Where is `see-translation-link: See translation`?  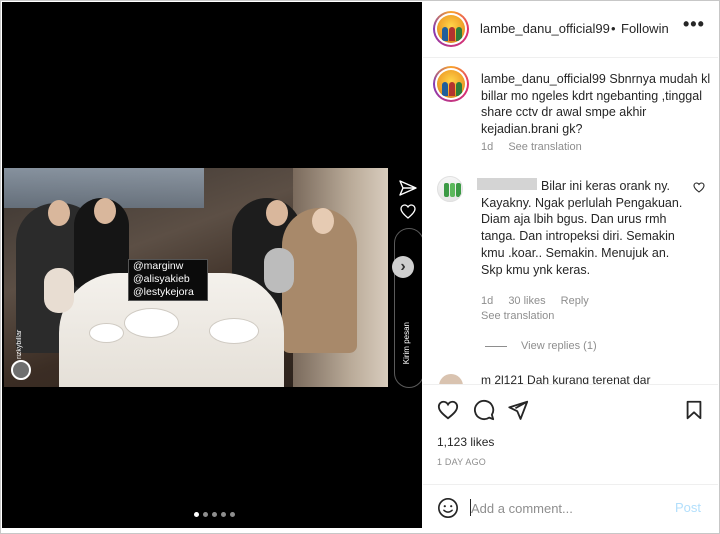
see-translation-link: See translation is located at coordinates (544, 147).